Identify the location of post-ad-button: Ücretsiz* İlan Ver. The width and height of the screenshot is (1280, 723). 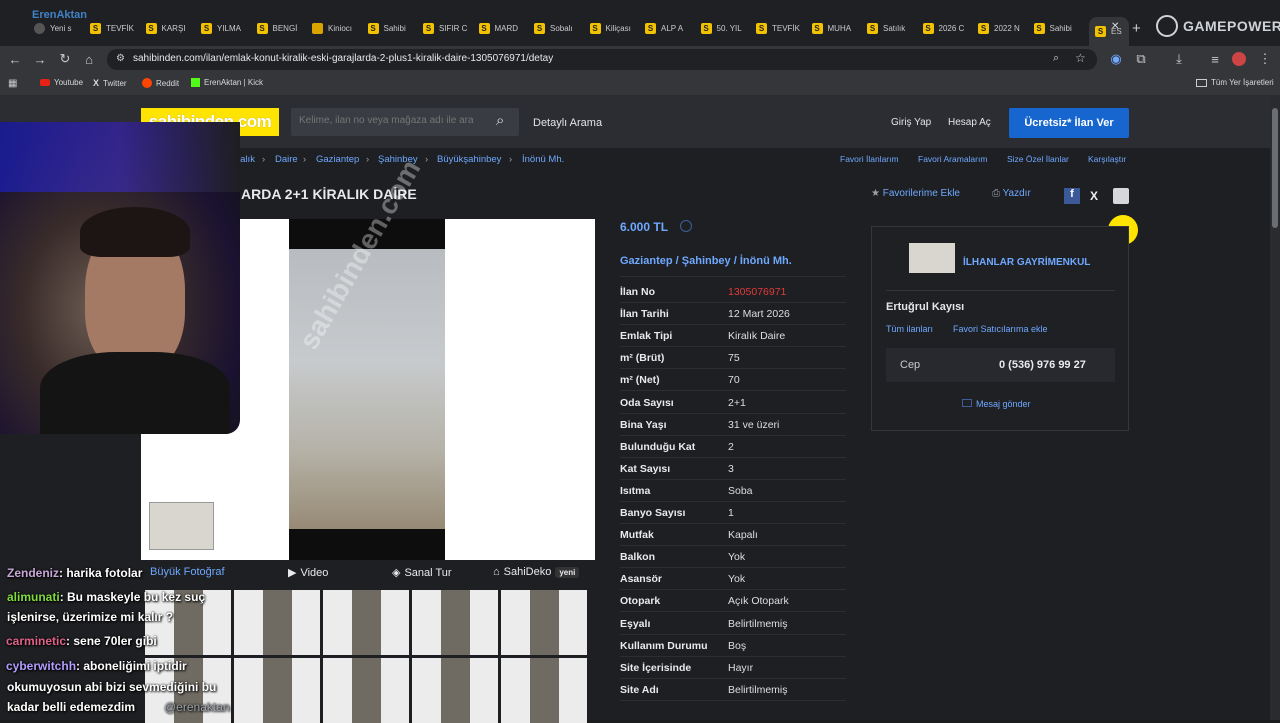
(1069, 123).